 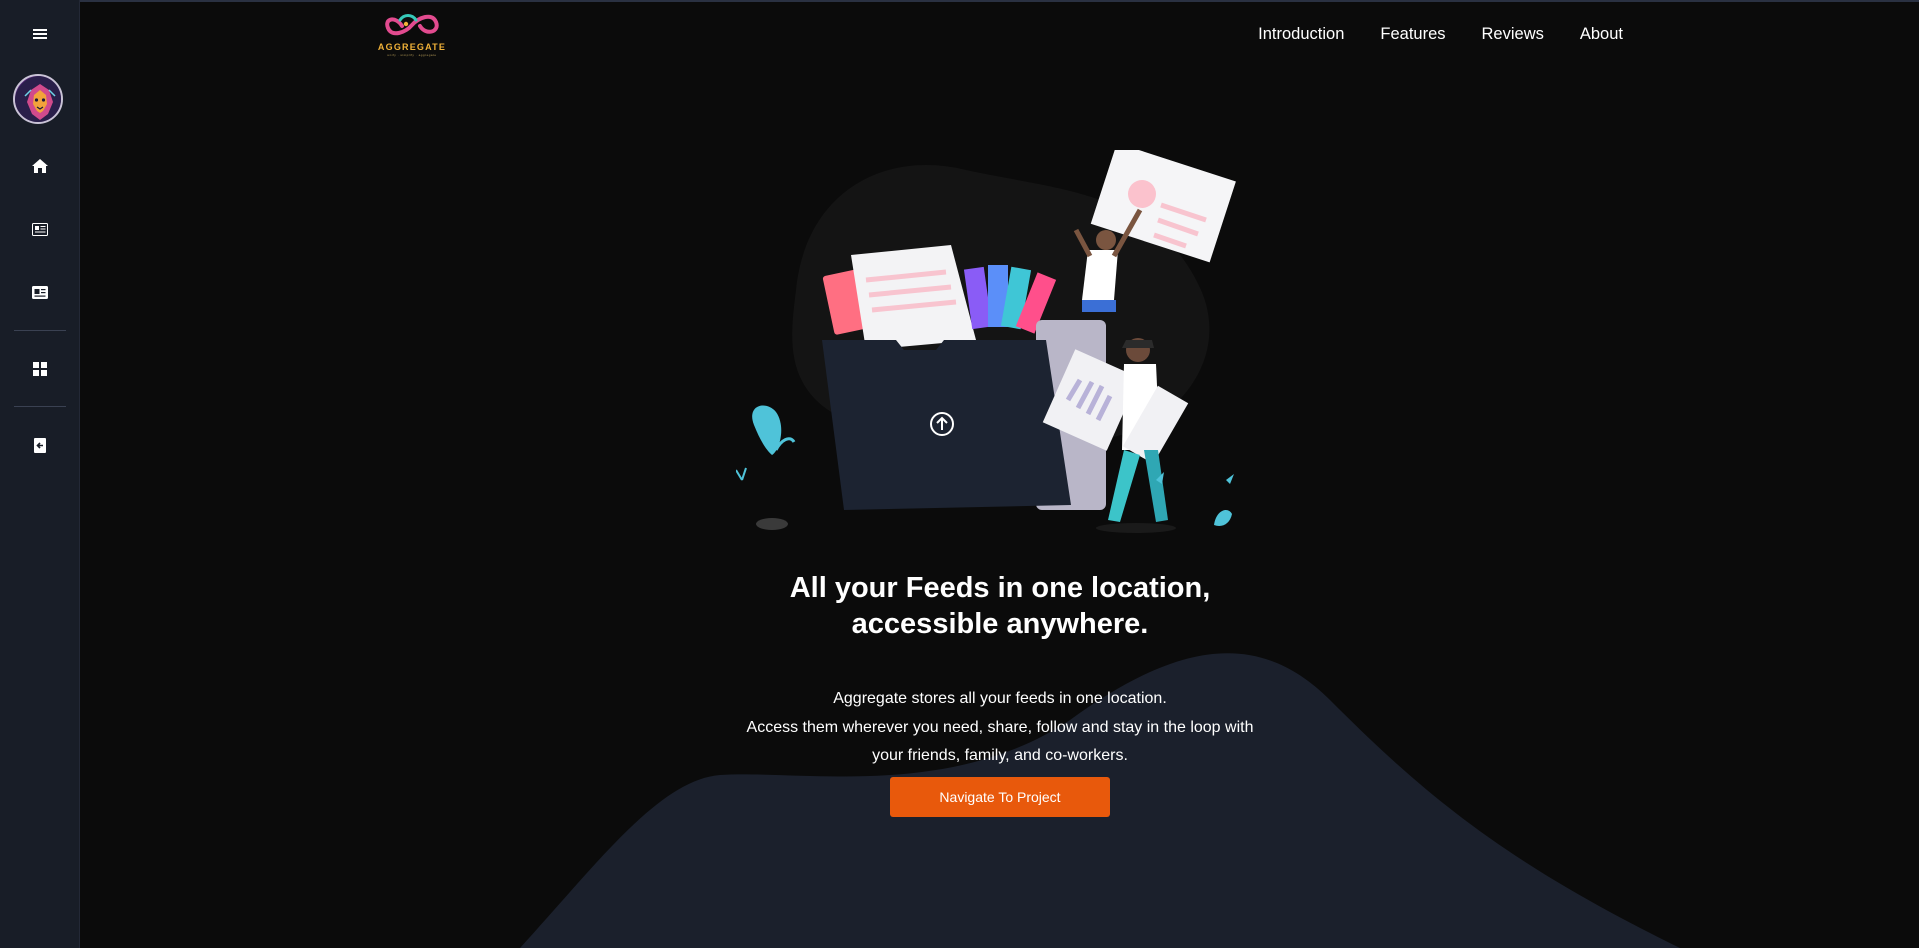 What do you see at coordinates (38, 99) in the screenshot?
I see `avatar` at bounding box center [38, 99].